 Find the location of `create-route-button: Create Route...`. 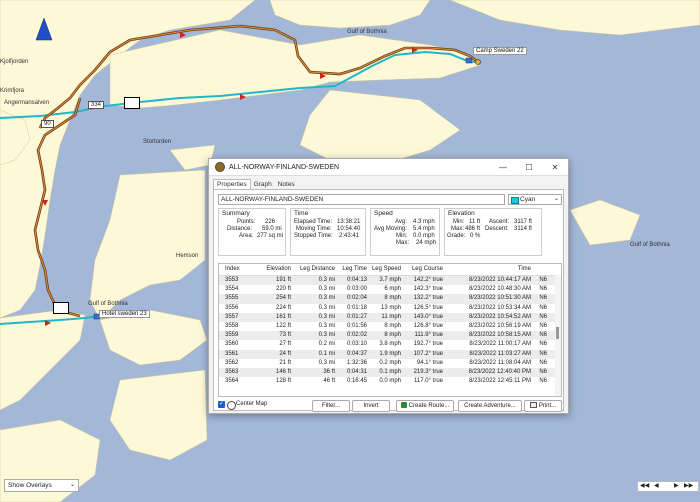

create-route-button: Create Route... is located at coordinates (425, 406).